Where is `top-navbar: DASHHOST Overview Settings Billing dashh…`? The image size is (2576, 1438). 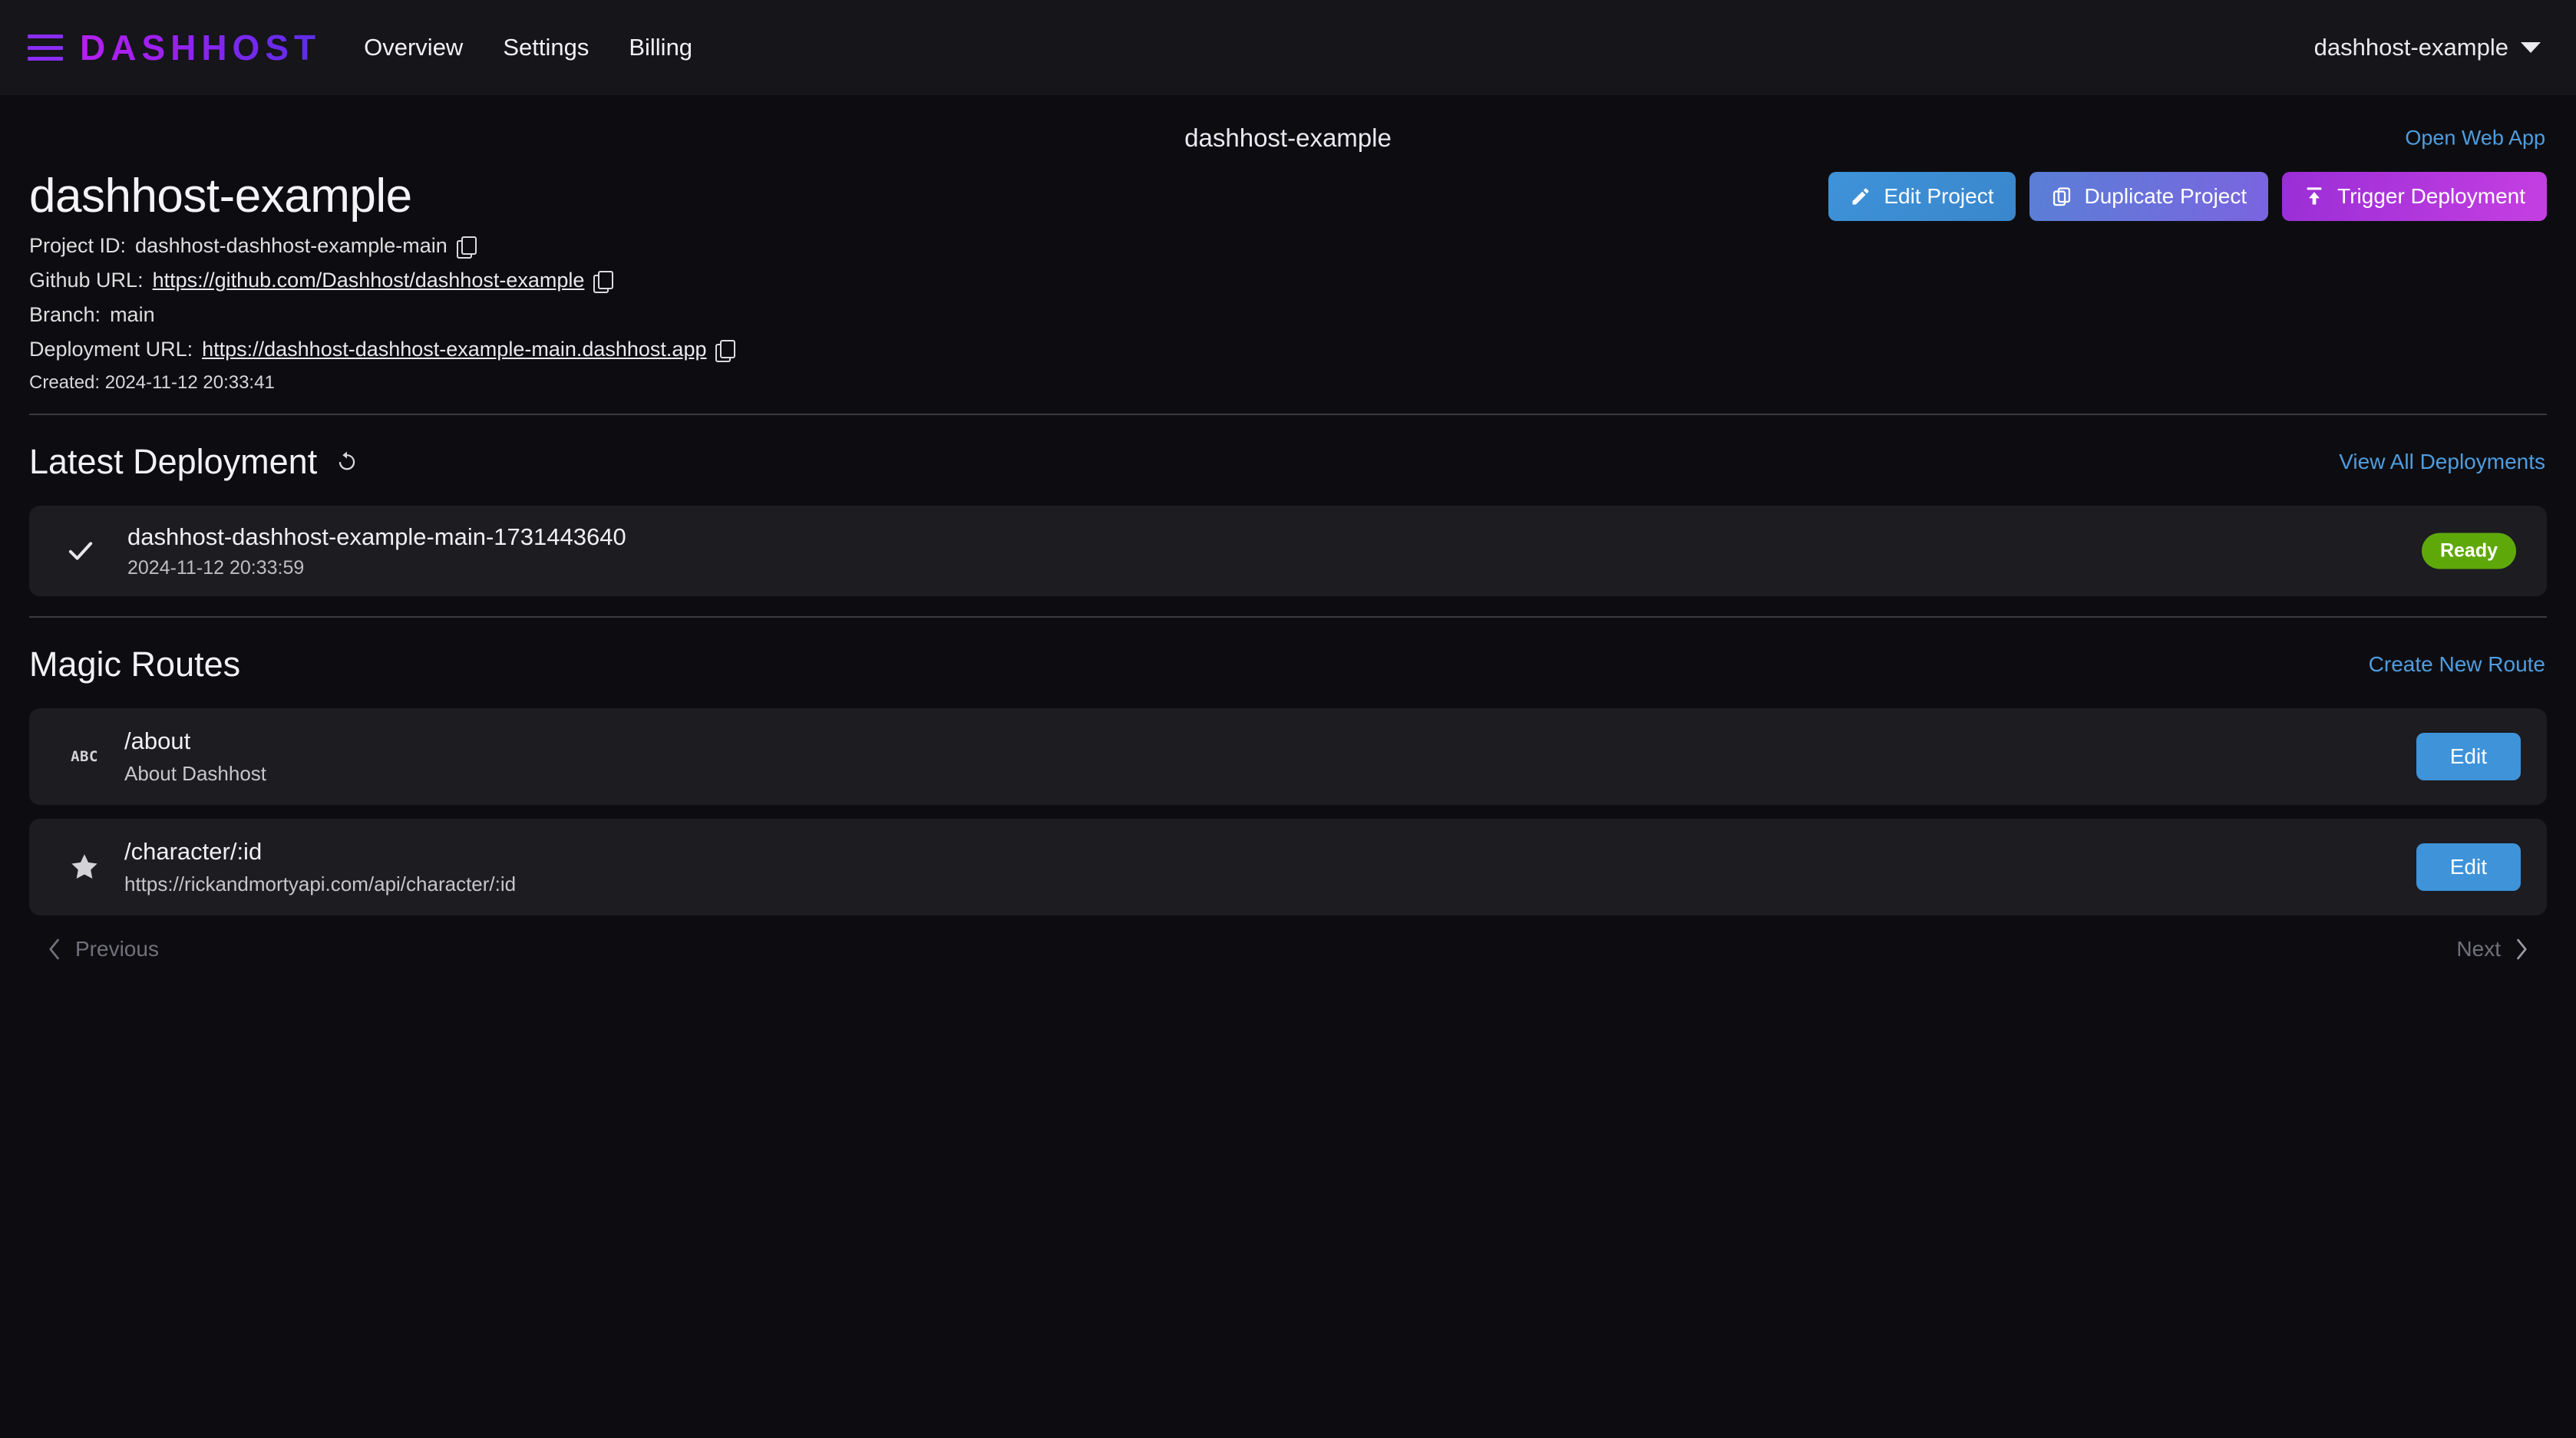
top-navbar: DASHHOST Overview Settings Billing dashh… is located at coordinates (1288, 47).